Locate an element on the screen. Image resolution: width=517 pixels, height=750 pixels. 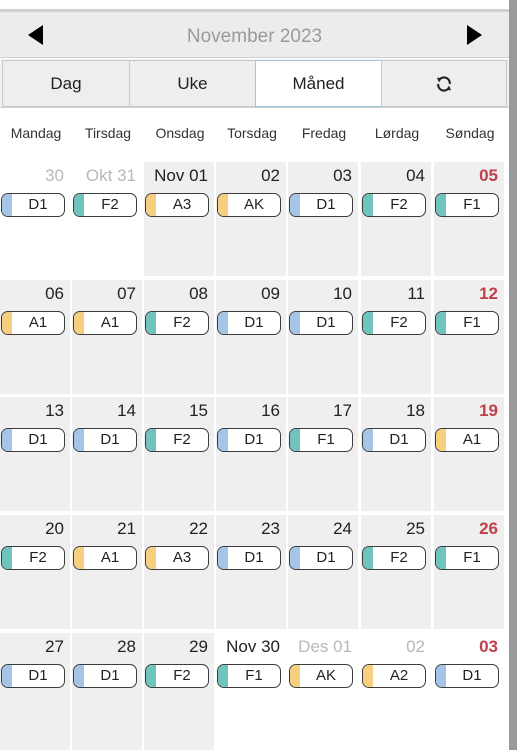
shift-code: A3 is located at coordinates (182, 204).